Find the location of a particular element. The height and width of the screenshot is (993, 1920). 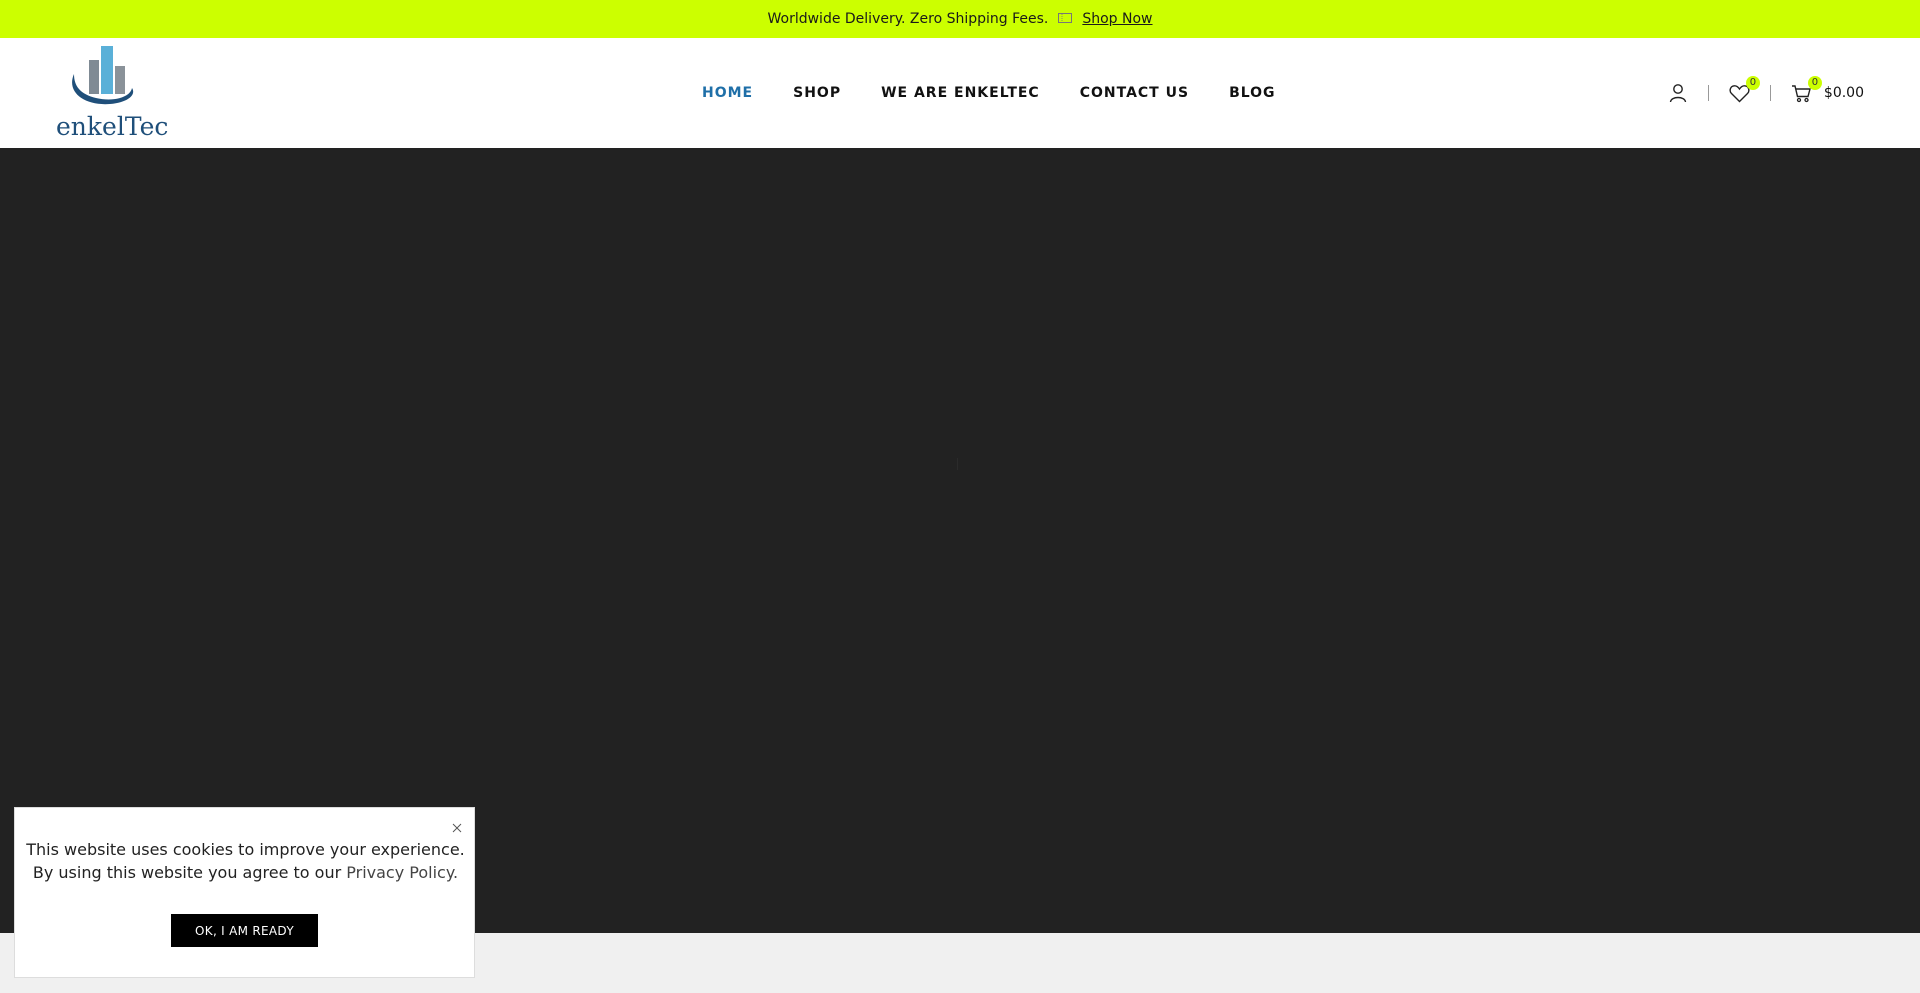

shop-now-link: Shop Now is located at coordinates (1117, 19).